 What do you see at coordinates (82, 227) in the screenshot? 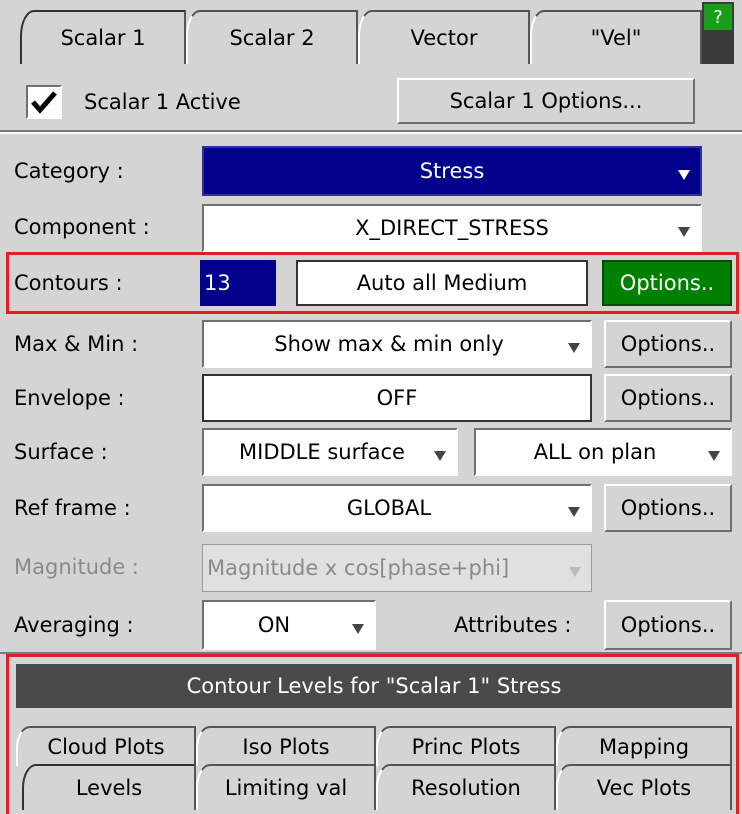
I see `component-label: Component :` at bounding box center [82, 227].